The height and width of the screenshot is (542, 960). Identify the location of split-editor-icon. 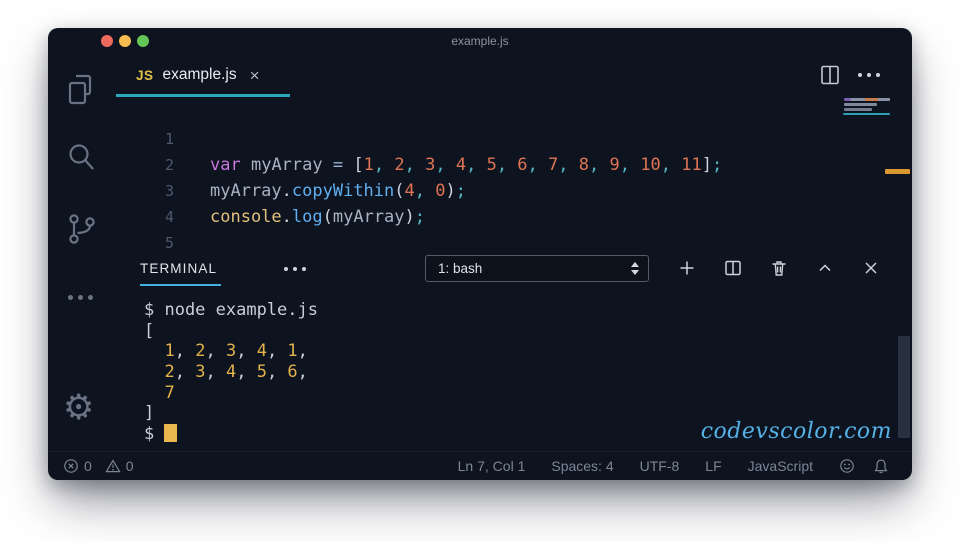
(830, 75).